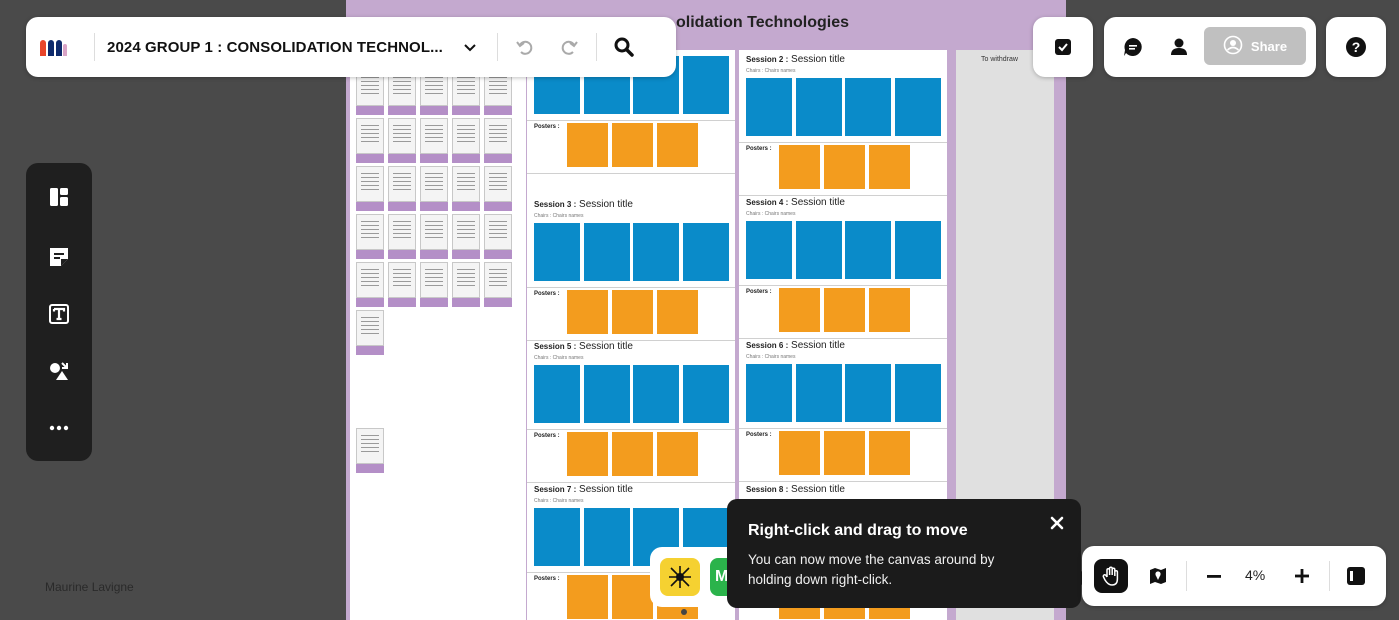 The image size is (1399, 620). What do you see at coordinates (624, 47) in the screenshot?
I see `search-icon` at bounding box center [624, 47].